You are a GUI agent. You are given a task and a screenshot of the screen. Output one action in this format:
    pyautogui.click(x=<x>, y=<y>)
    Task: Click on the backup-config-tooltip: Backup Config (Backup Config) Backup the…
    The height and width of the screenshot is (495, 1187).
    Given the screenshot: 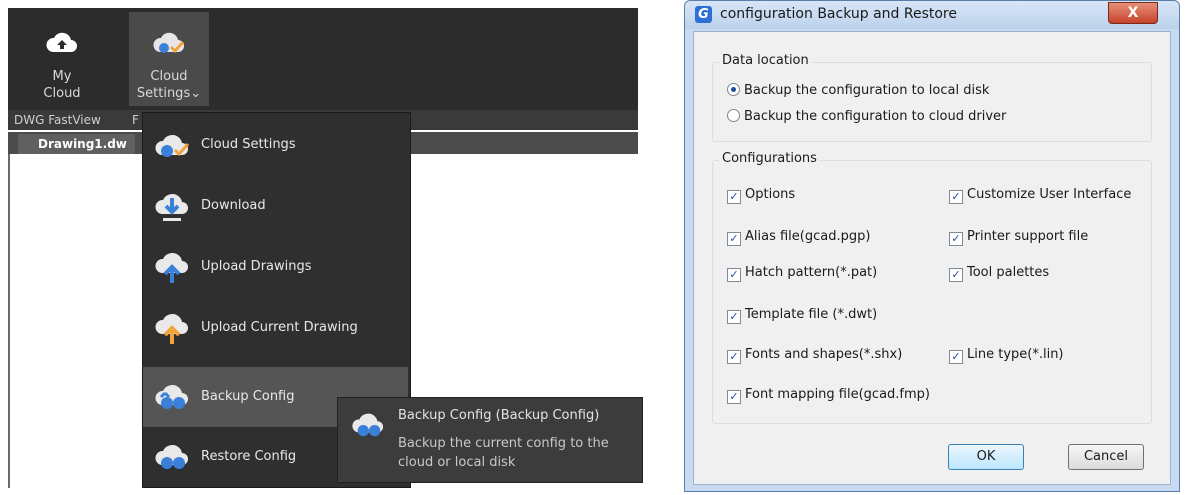 What is the action you would take?
    pyautogui.click(x=490, y=440)
    